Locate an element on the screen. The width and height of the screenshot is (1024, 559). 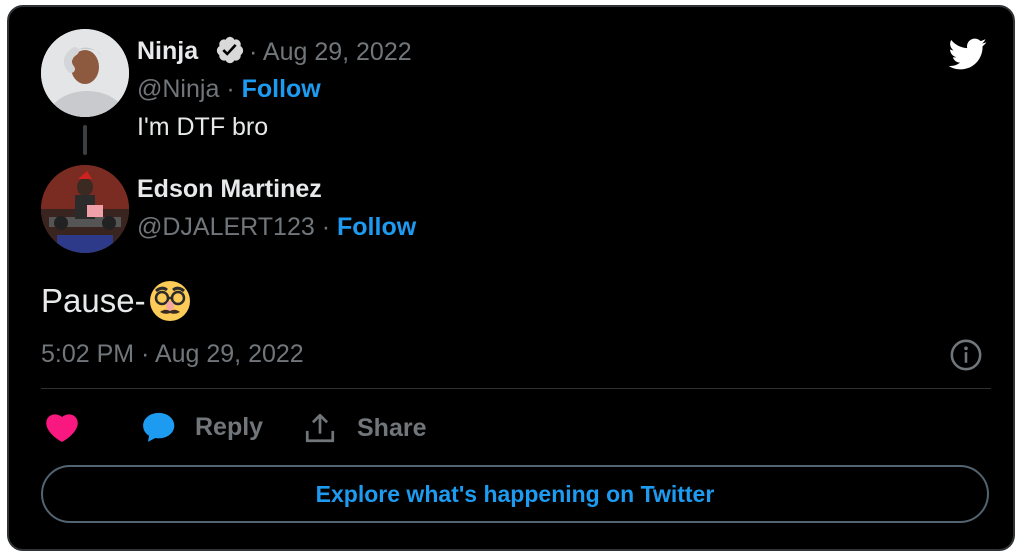
tweet-timestamp: 5:02 PM · Aug 29, 2022 is located at coordinates (172, 354).